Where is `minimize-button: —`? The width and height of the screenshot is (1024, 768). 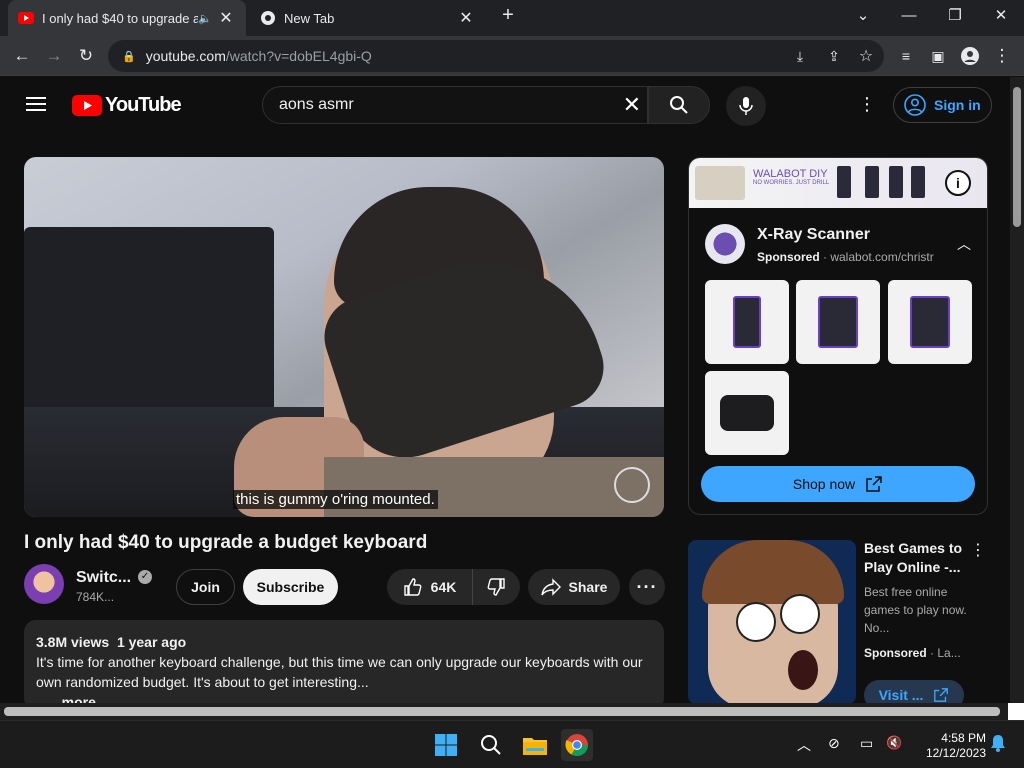
minimize-button: — is located at coordinates (909, 15).